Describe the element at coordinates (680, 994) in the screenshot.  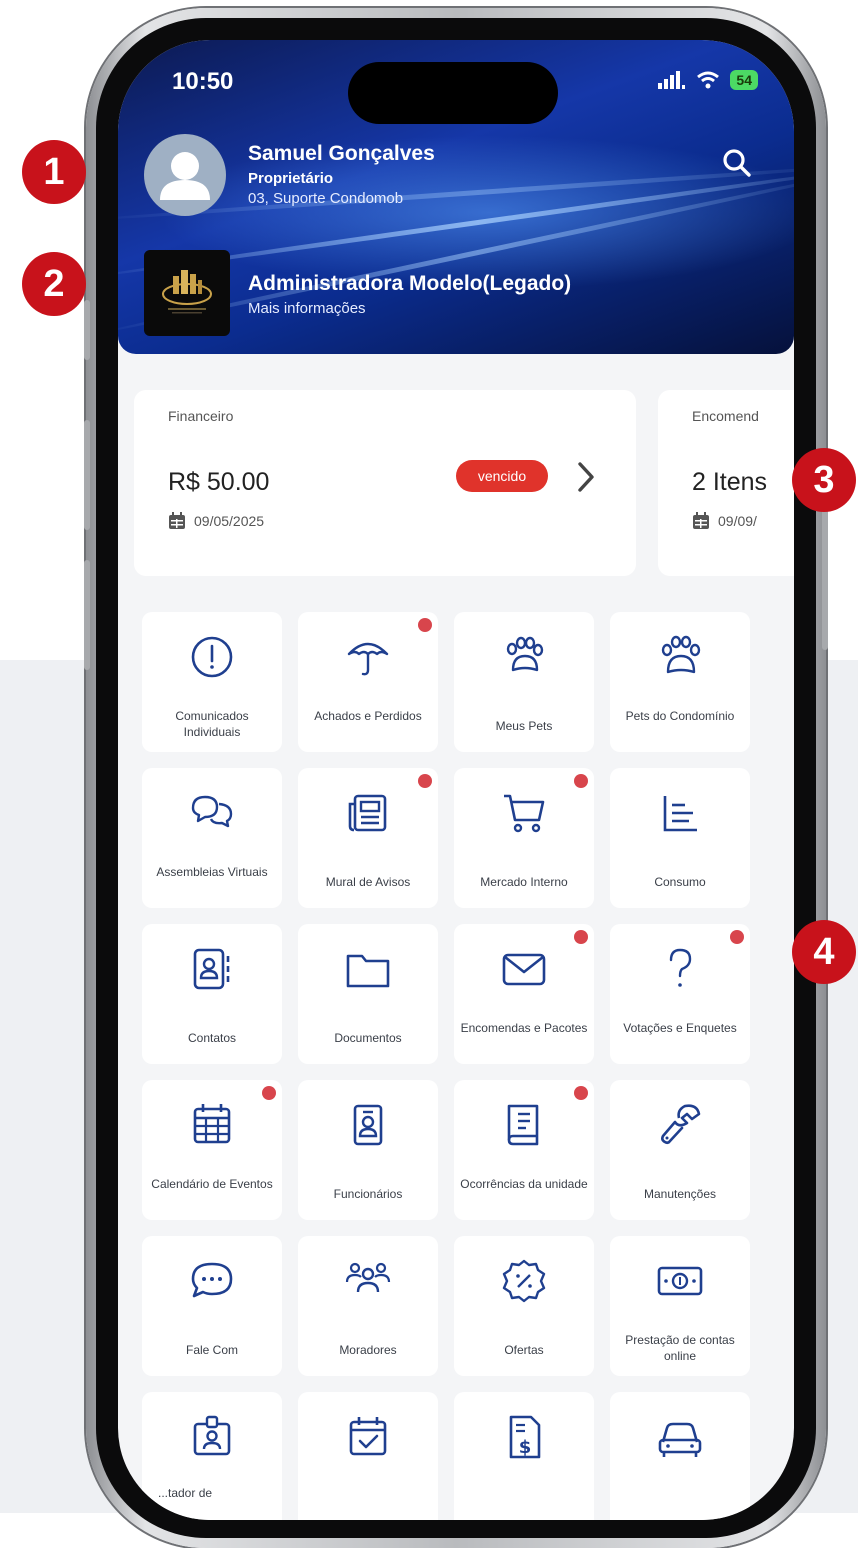
I see `menu-tile: Votações e Enquetes` at that location.